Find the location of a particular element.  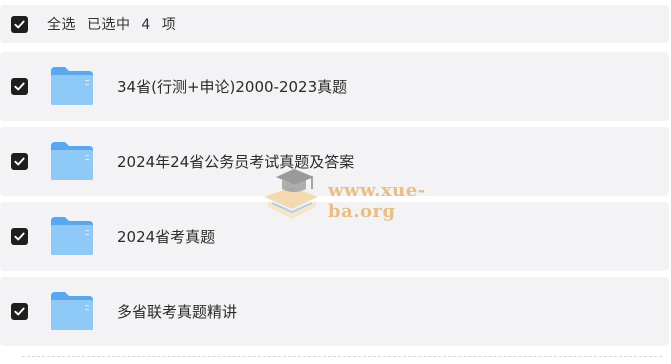

file-name: 2024省考真题 is located at coordinates (166, 236).